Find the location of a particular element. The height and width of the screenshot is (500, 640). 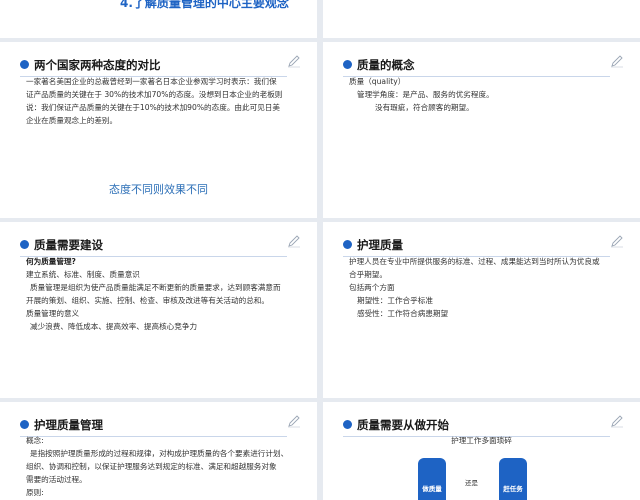

body-line: 管理学角度：是产品、服务的优劣程度。 is located at coordinates (425, 94).